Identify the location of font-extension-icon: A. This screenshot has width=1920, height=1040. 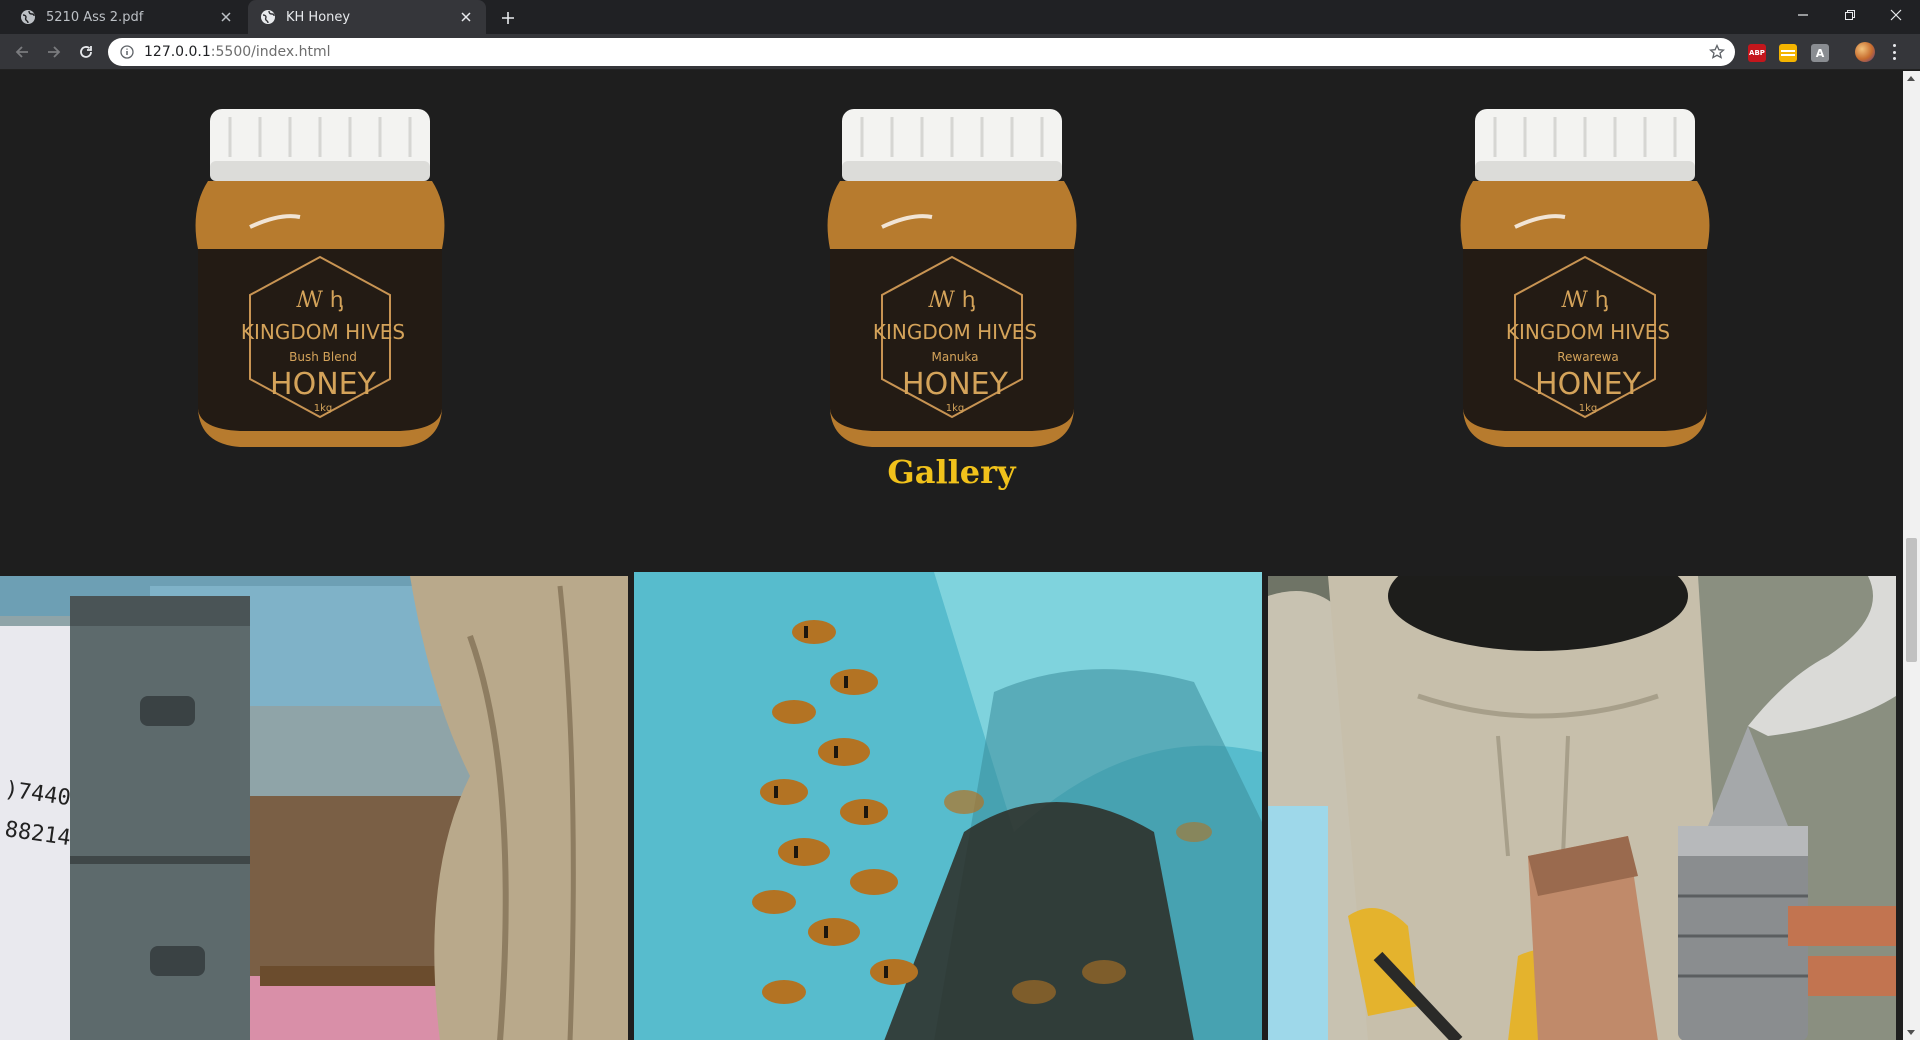
(1820, 53).